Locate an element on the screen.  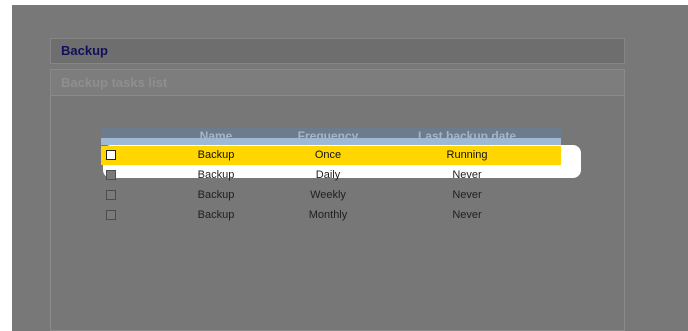
table-row: Backup Daily Never is located at coordinates (331, 176).